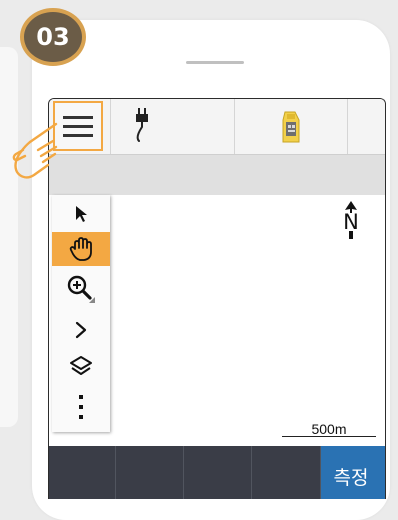 The width and height of the screenshot is (398, 520). I want to click on more-vertical-icon, so click(81, 407).